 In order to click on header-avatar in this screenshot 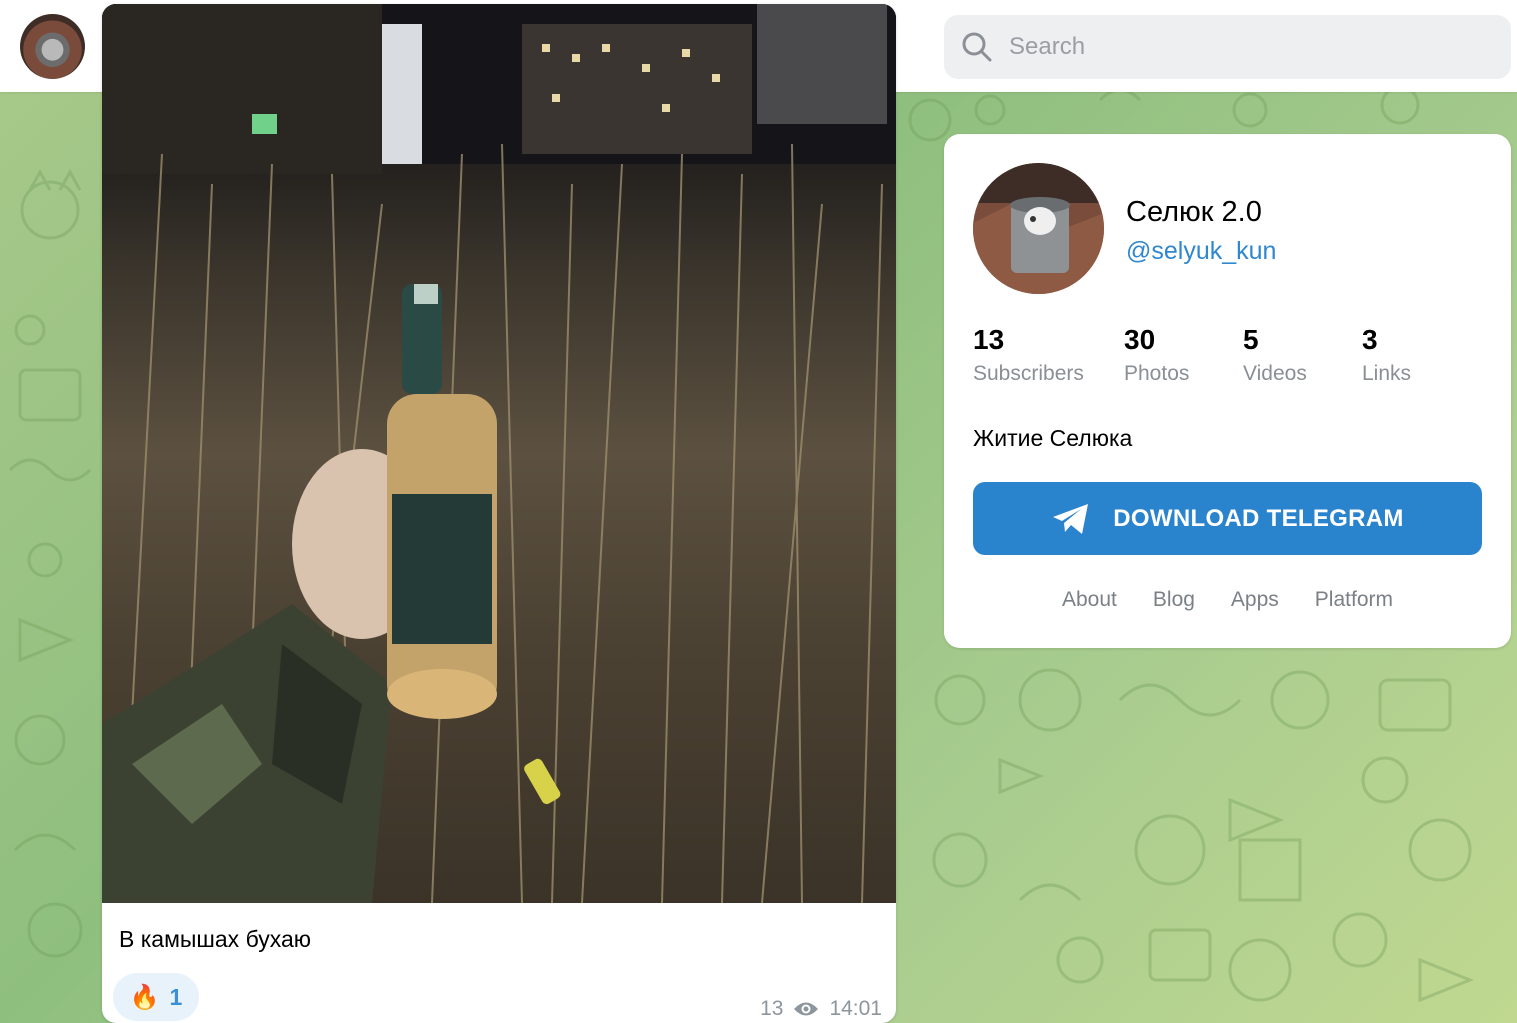, I will do `click(52, 46)`.